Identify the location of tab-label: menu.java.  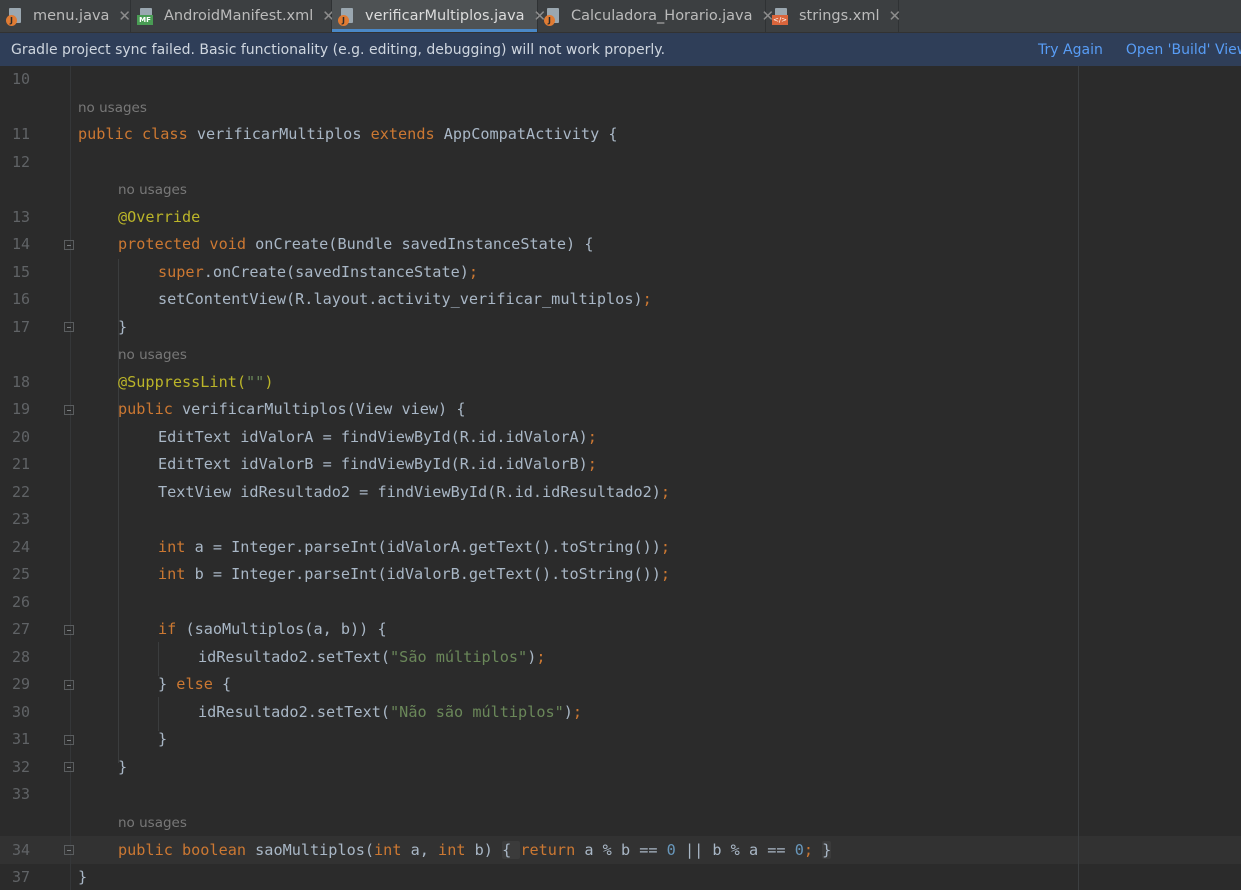
(71, 16).